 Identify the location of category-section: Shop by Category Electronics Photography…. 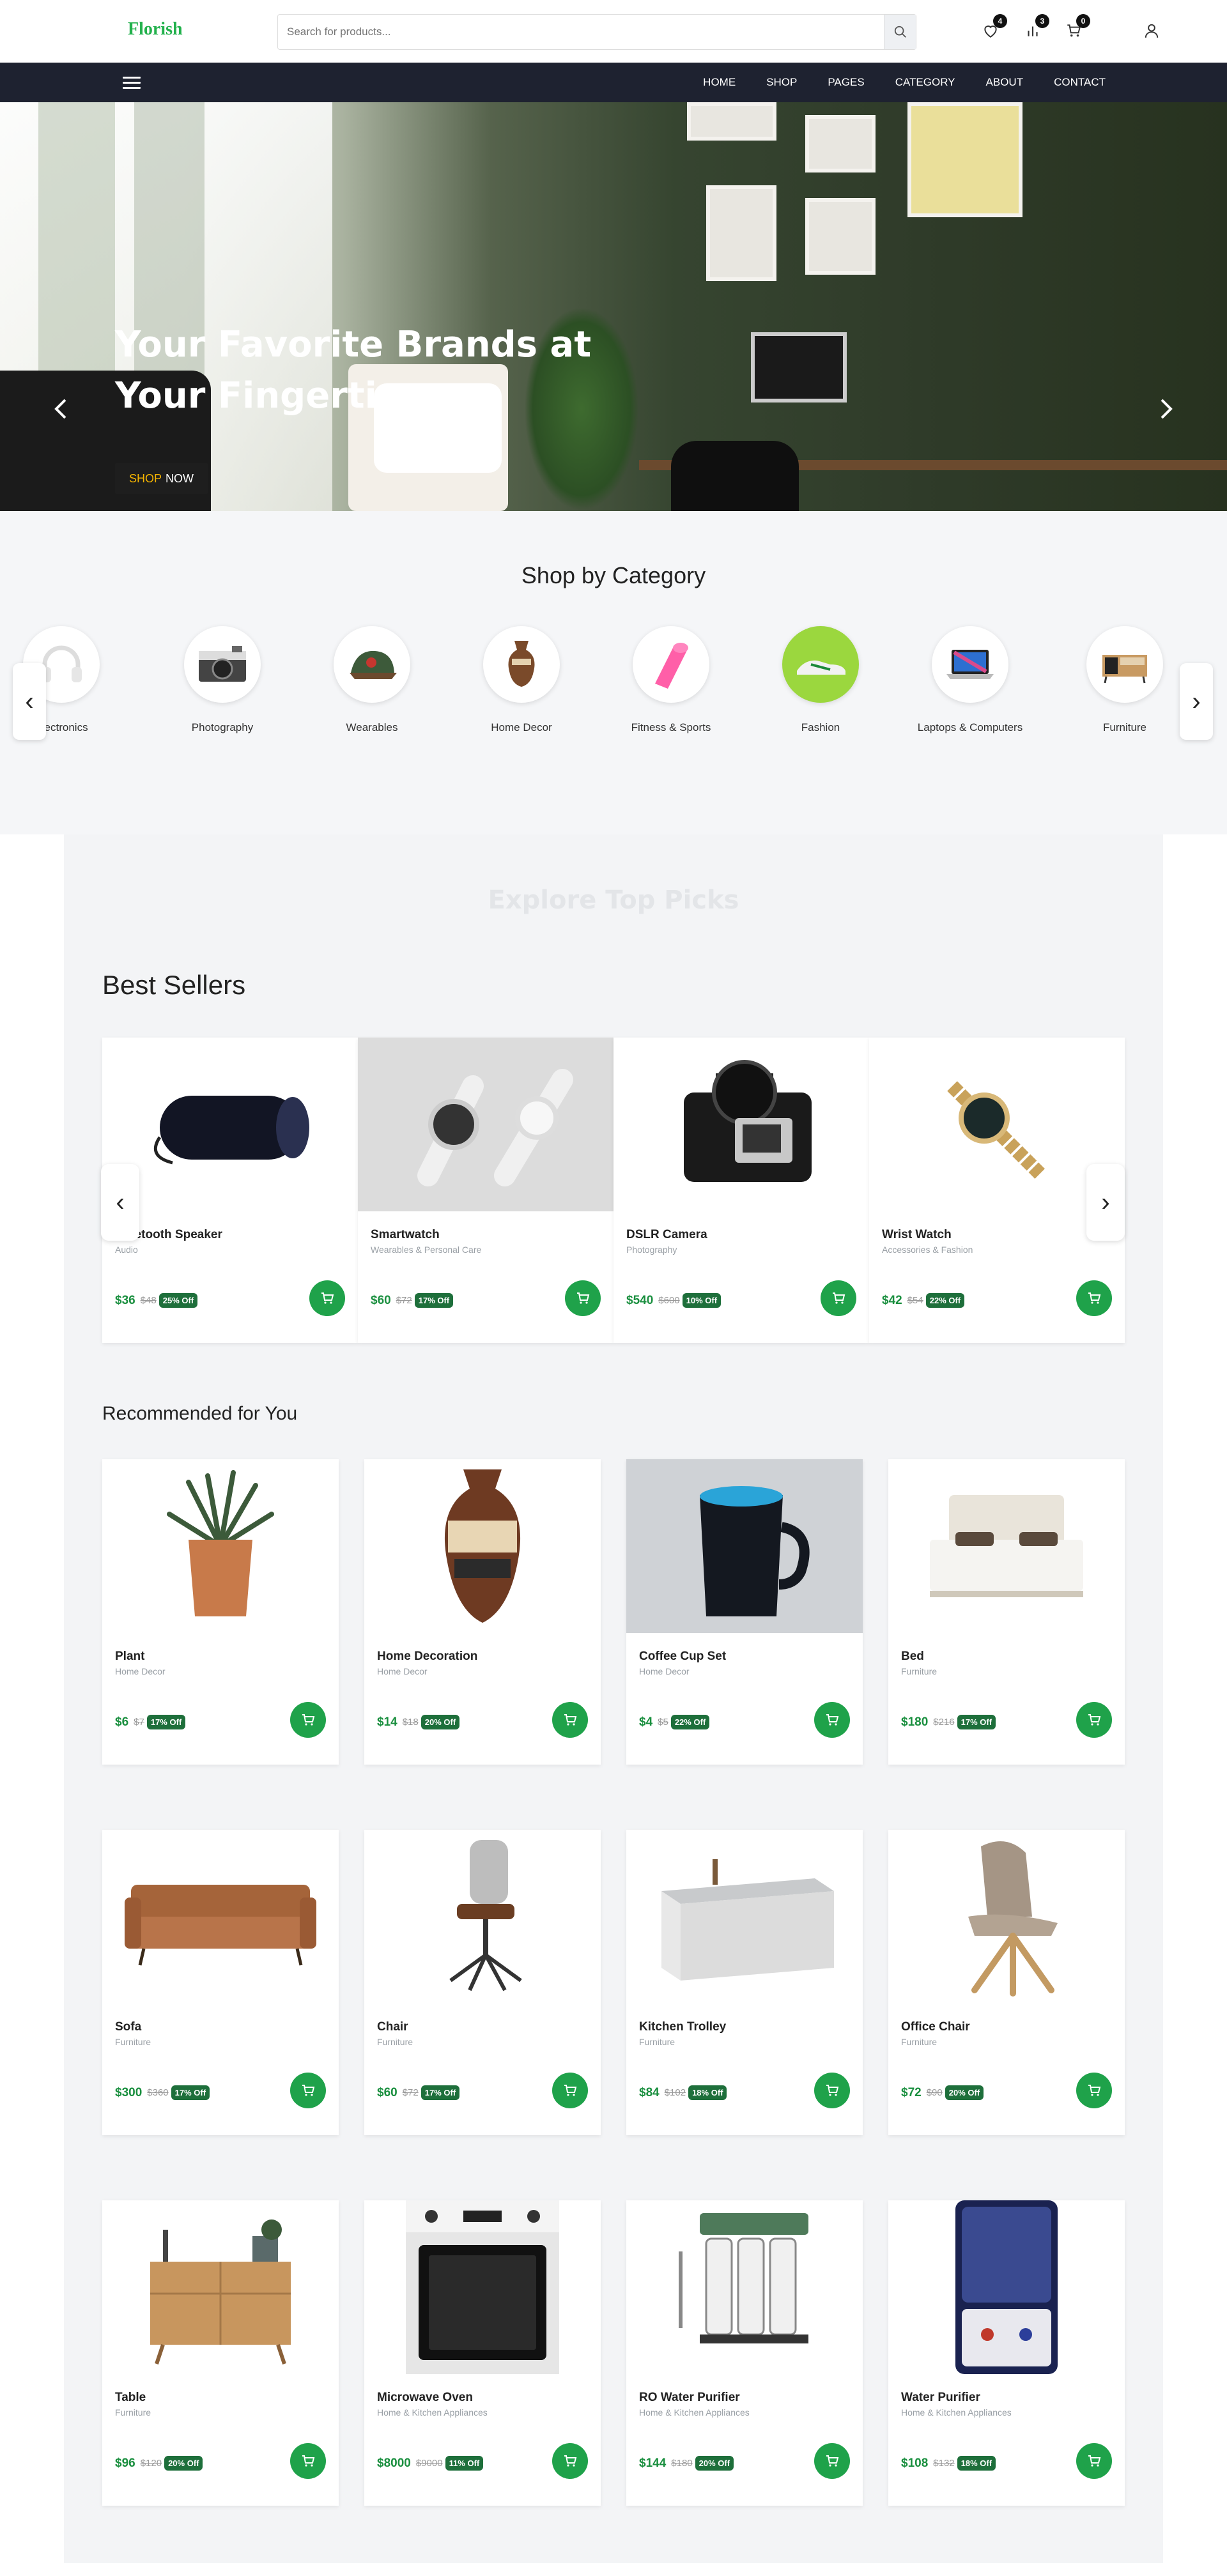
(613, 672).